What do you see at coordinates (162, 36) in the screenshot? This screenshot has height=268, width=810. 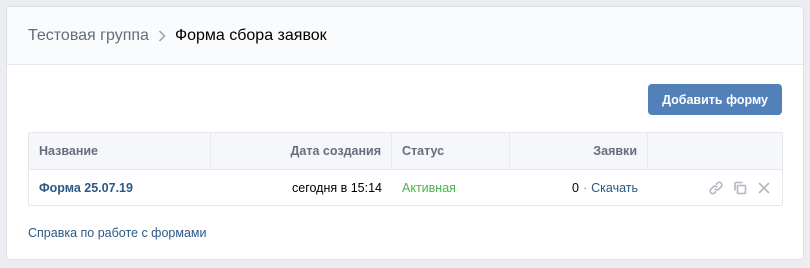 I see `chevron-right-icon` at bounding box center [162, 36].